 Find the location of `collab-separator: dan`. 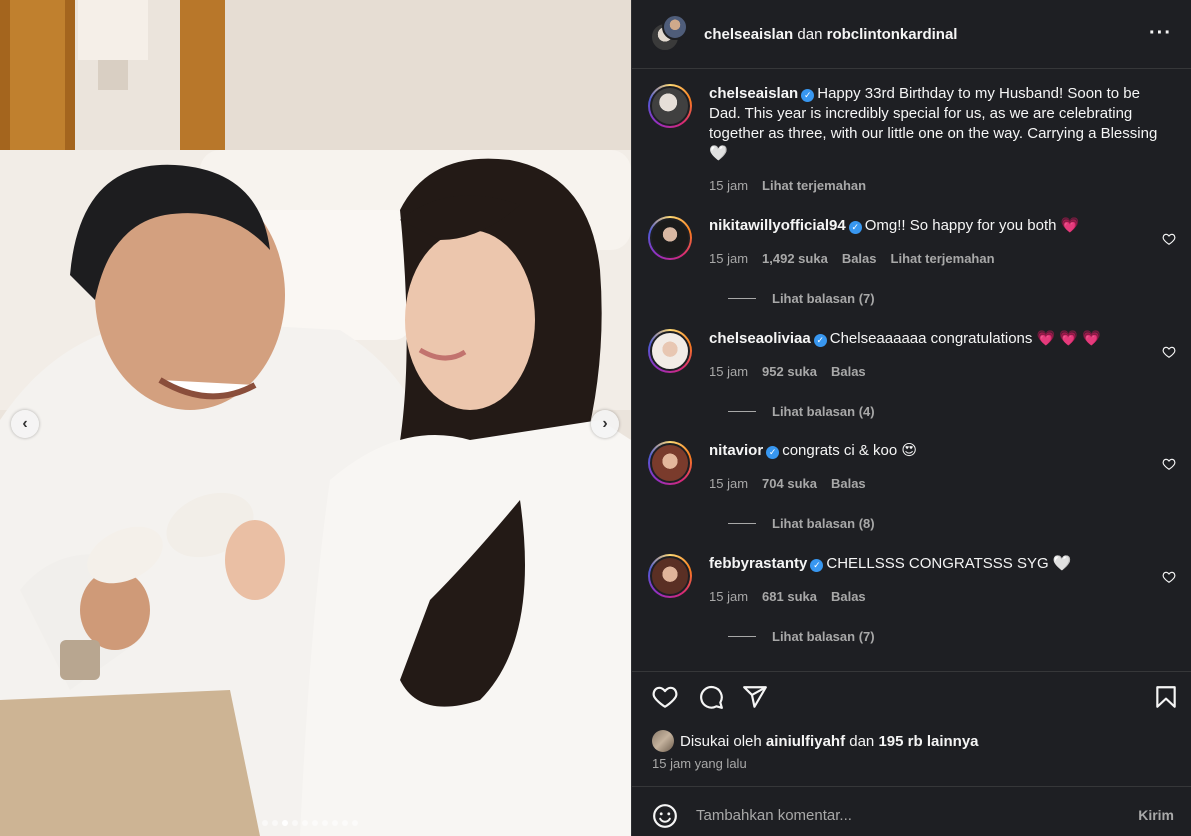

collab-separator: dan is located at coordinates (810, 34).